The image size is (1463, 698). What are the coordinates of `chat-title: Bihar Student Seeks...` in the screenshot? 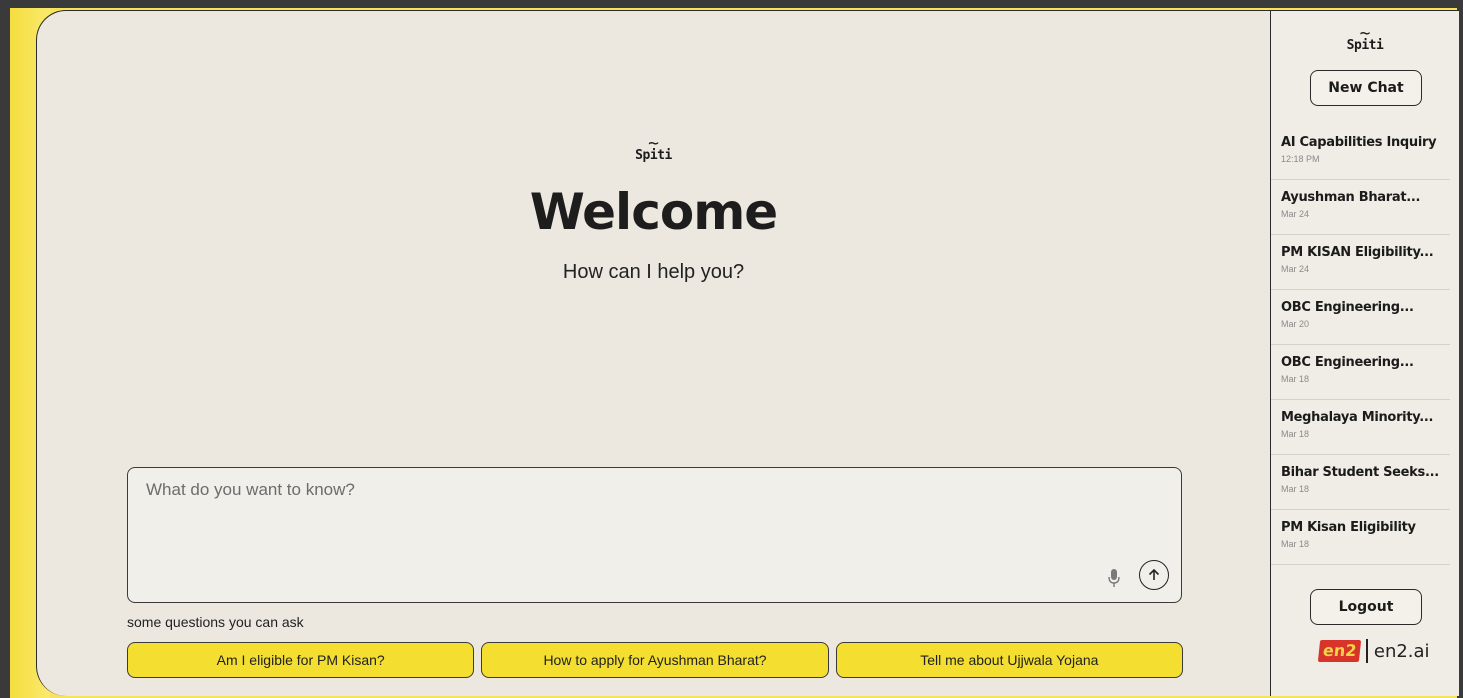 It's located at (1360, 472).